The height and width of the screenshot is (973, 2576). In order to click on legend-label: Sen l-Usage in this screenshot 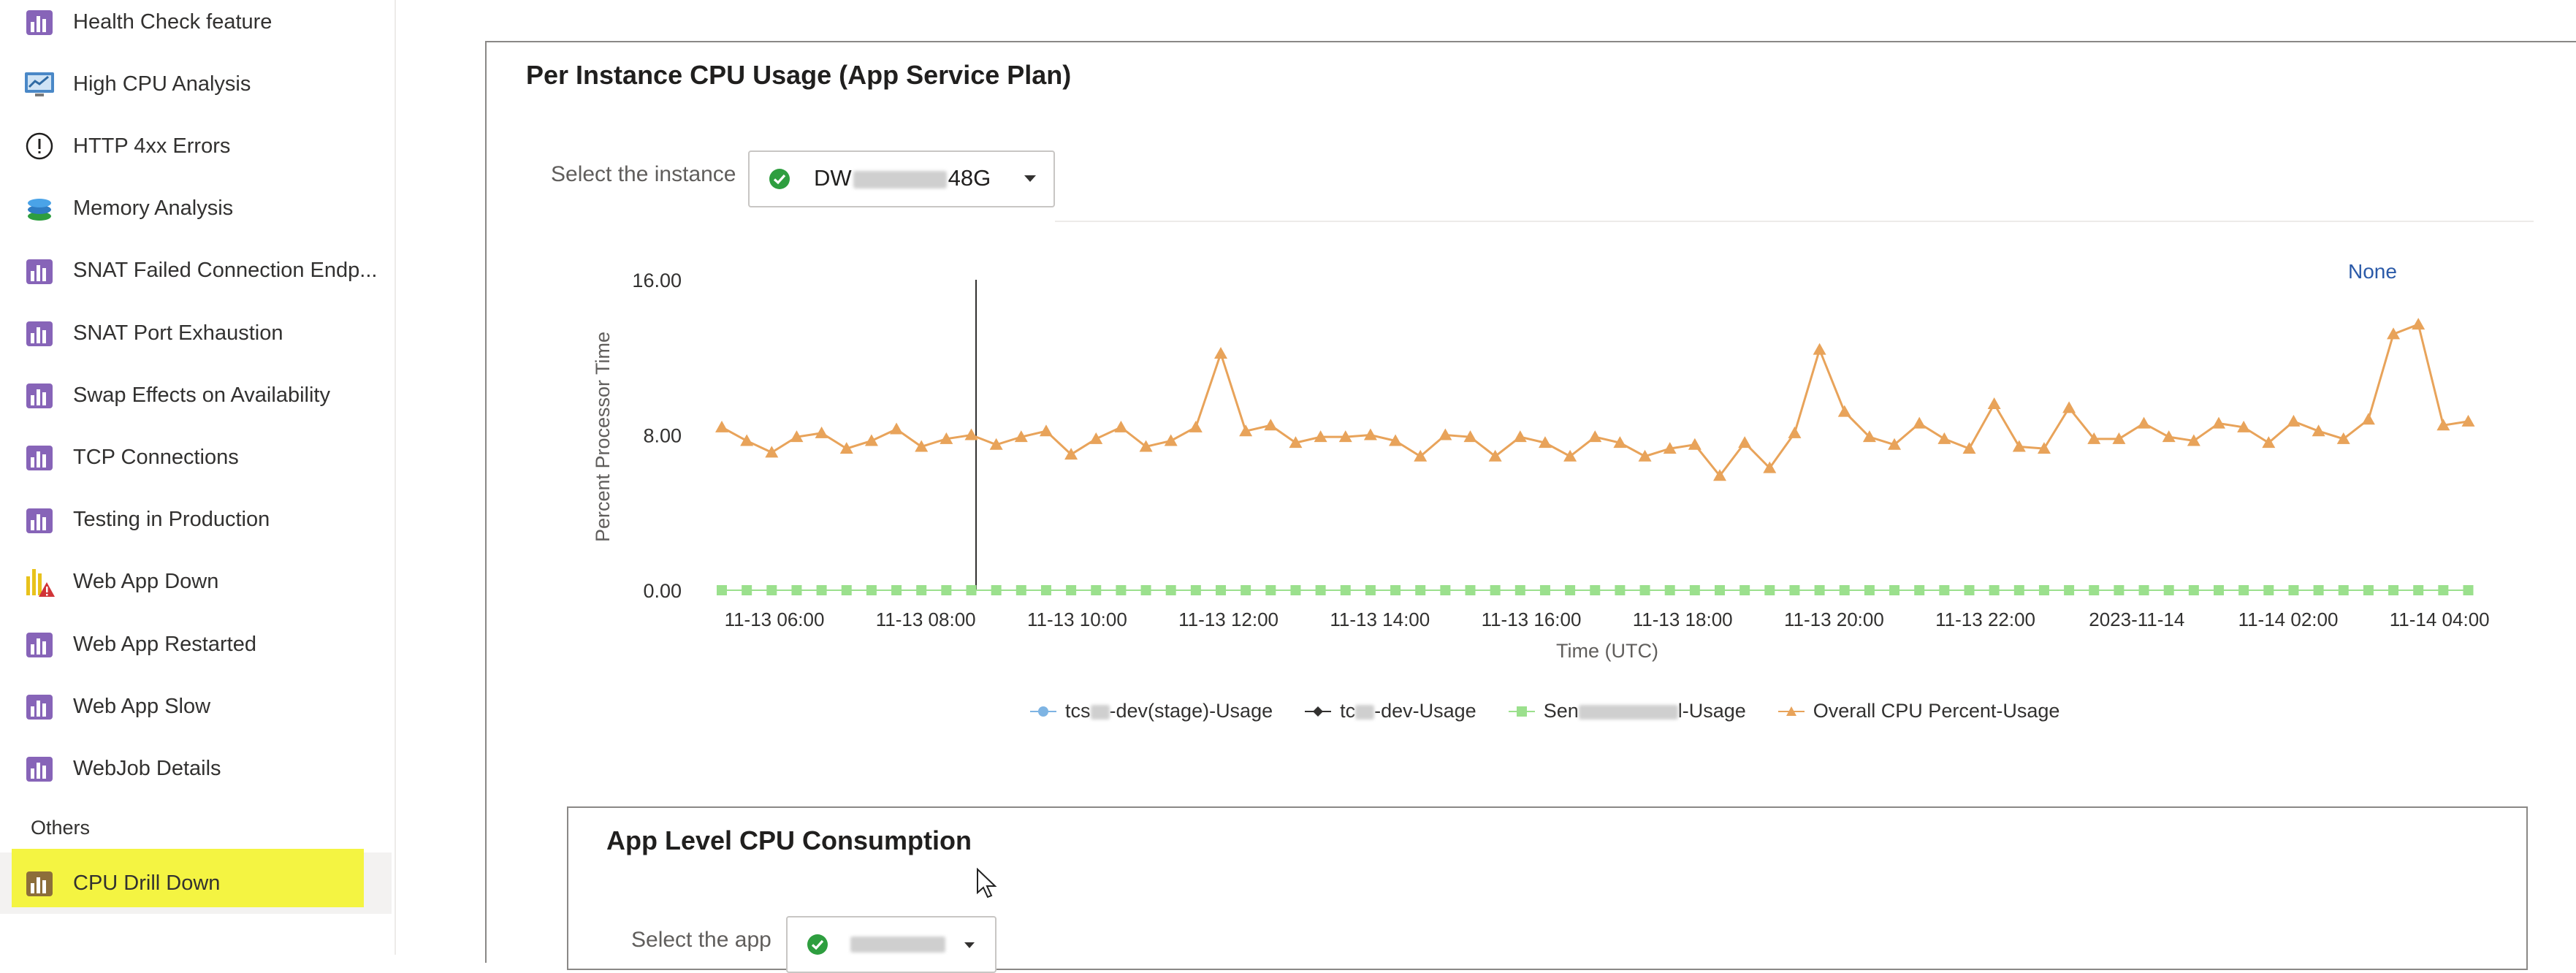, I will do `click(1645, 711)`.